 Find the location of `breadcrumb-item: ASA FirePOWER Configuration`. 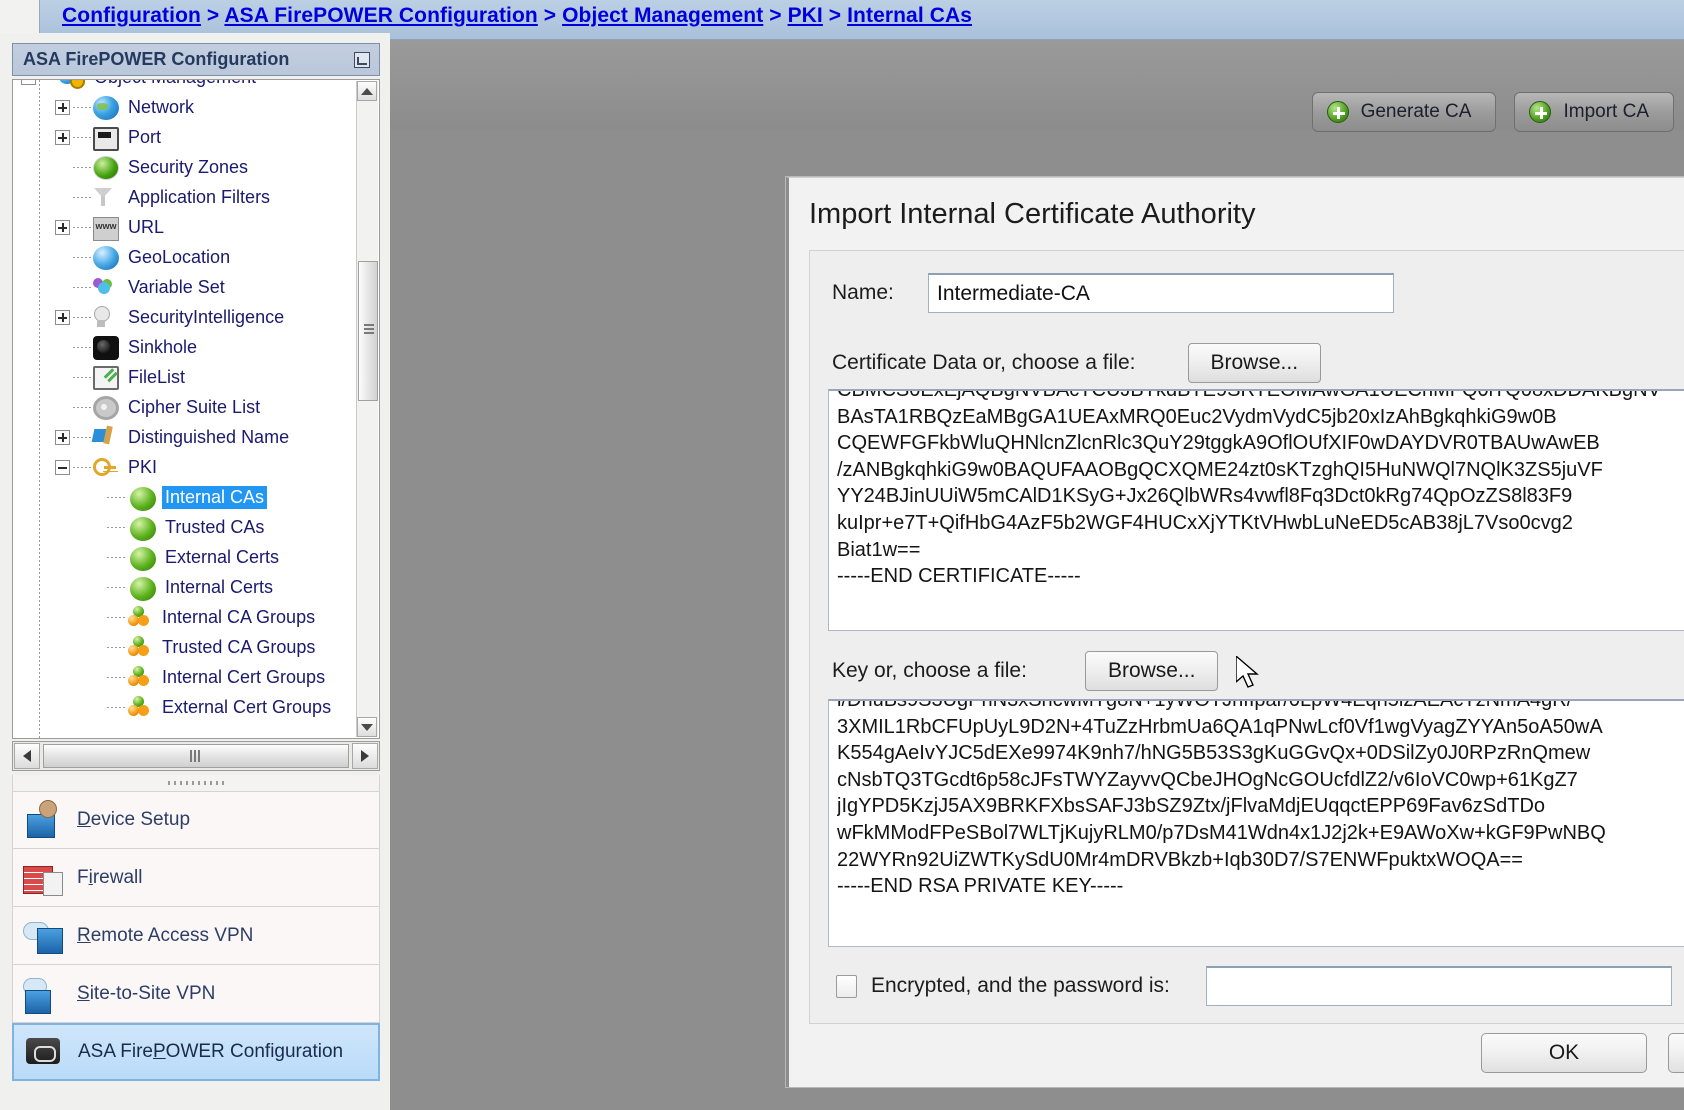

breadcrumb-item: ASA FirePOWER Configuration is located at coordinates (380, 15).